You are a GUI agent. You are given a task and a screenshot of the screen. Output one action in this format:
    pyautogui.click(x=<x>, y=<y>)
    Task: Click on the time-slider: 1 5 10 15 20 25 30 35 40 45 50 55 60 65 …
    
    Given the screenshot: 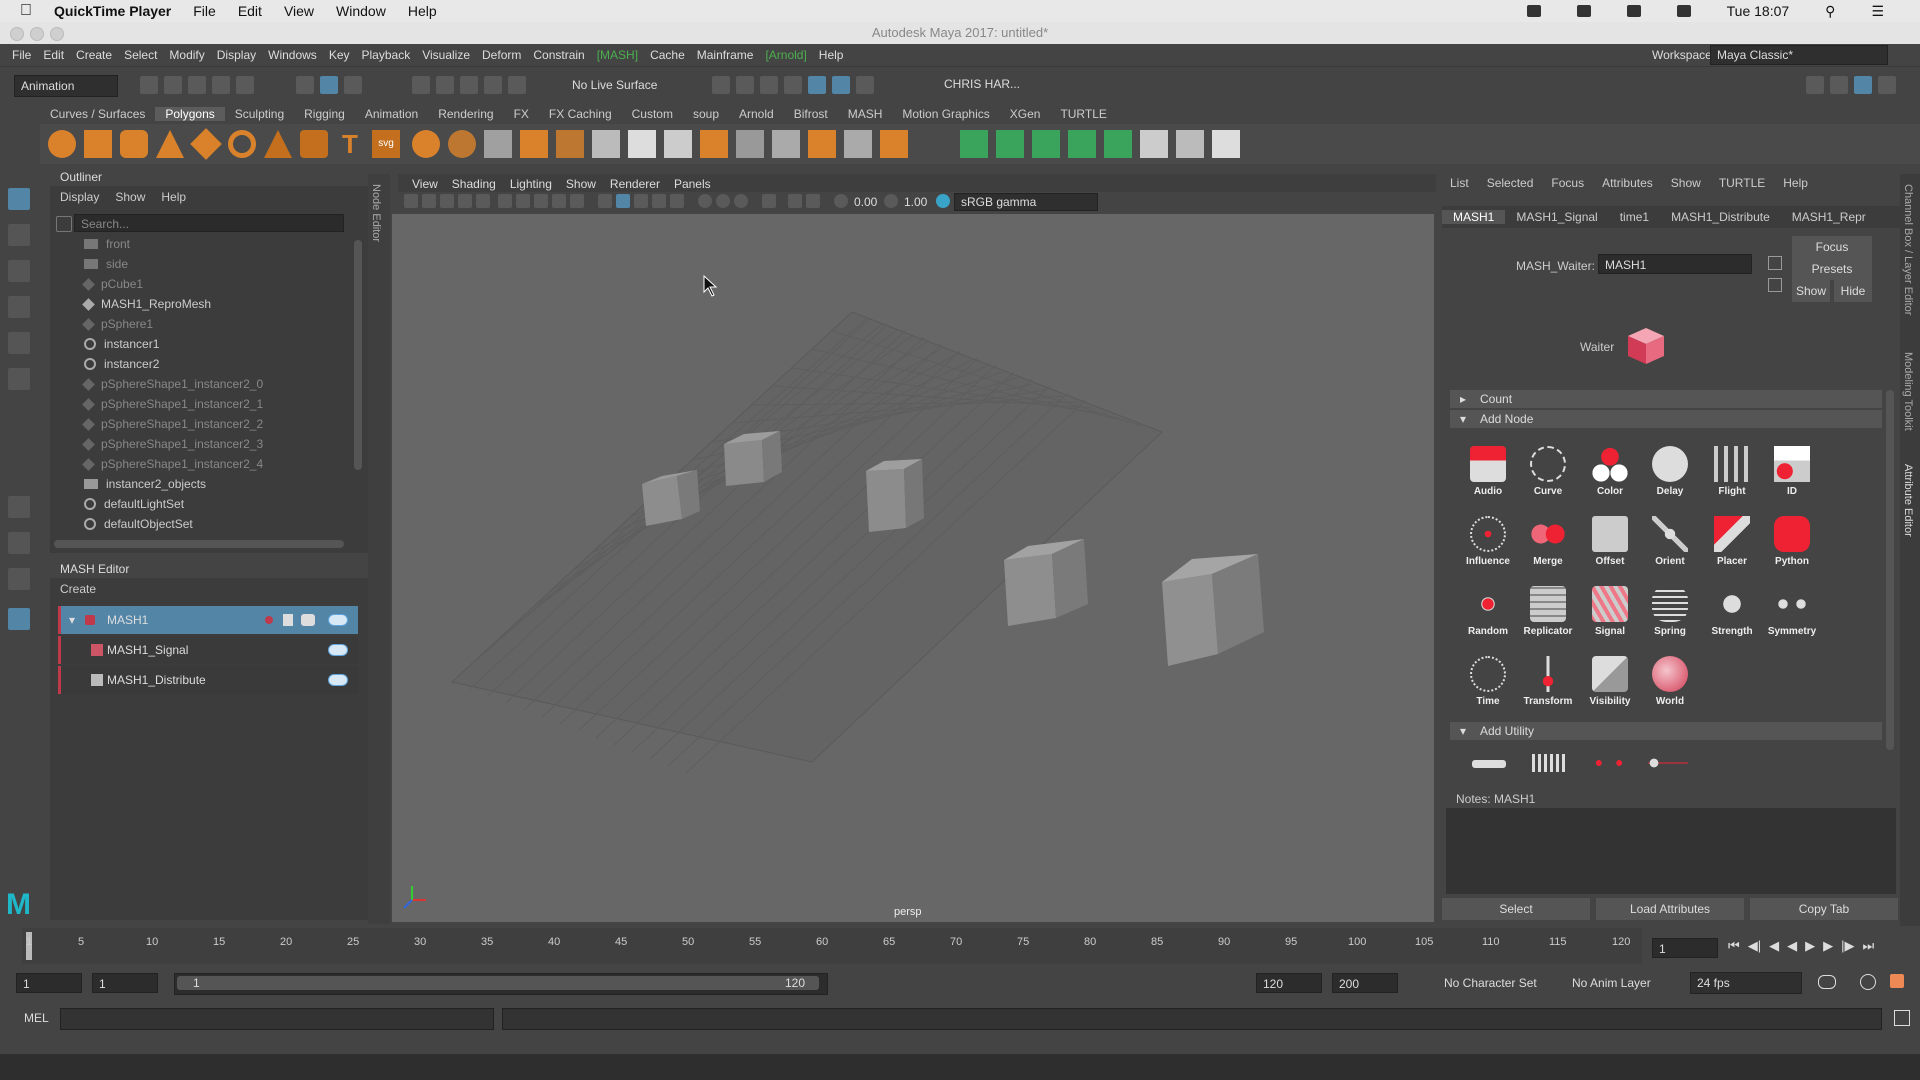 What is the action you would take?
    pyautogui.click(x=832, y=946)
    